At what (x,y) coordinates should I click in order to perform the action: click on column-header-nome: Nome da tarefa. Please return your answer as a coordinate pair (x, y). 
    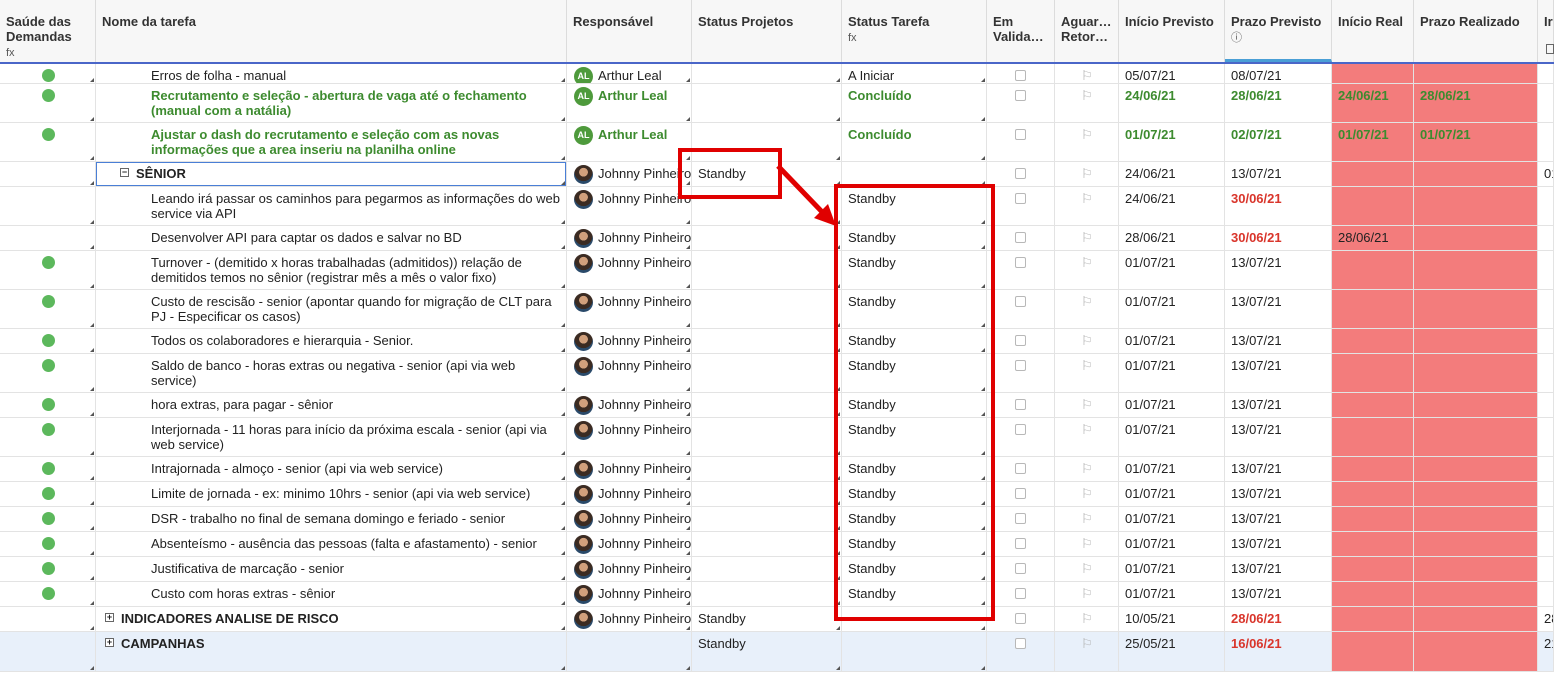
    Looking at the image, I should click on (331, 31).